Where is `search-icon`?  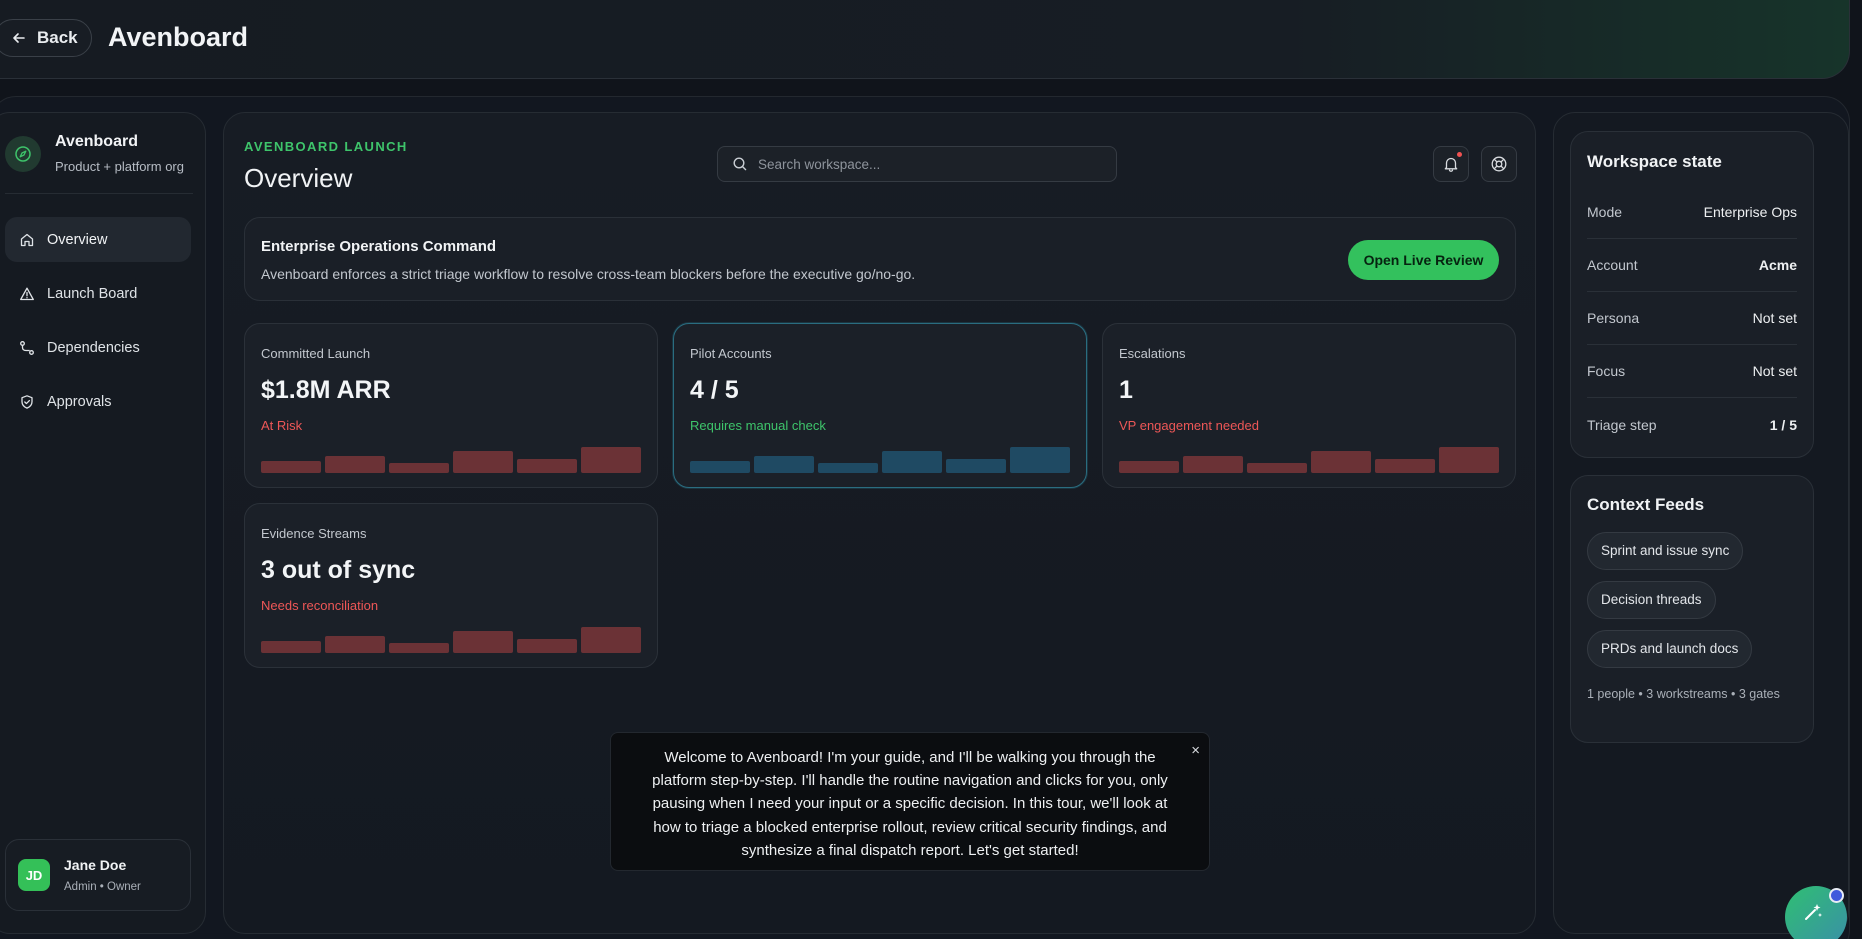 search-icon is located at coordinates (740, 164).